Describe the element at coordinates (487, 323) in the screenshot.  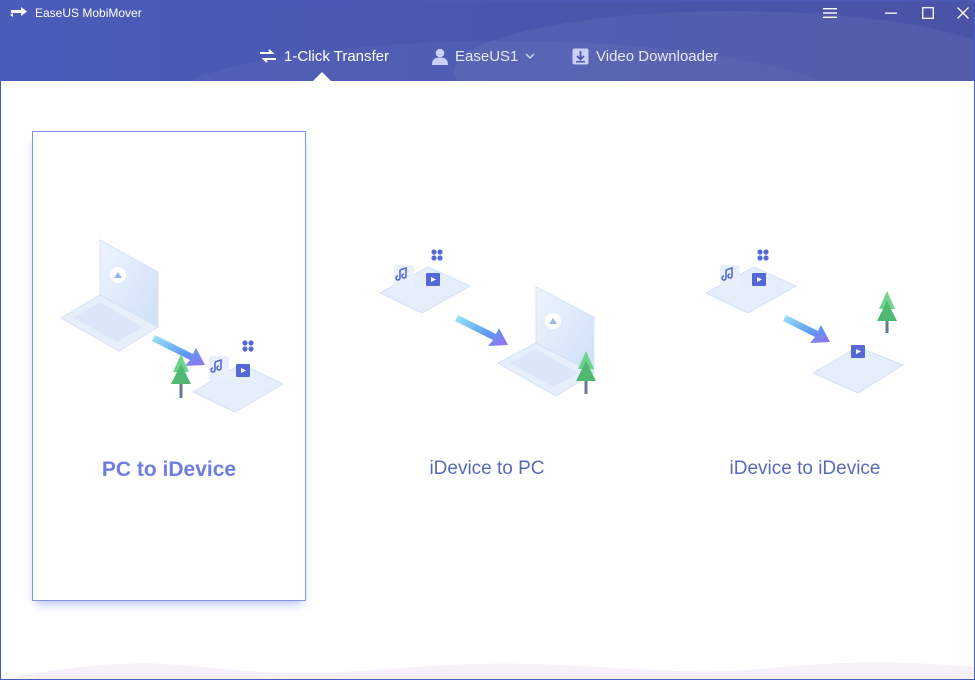
I see `idevice-to-pc-illustration` at that location.